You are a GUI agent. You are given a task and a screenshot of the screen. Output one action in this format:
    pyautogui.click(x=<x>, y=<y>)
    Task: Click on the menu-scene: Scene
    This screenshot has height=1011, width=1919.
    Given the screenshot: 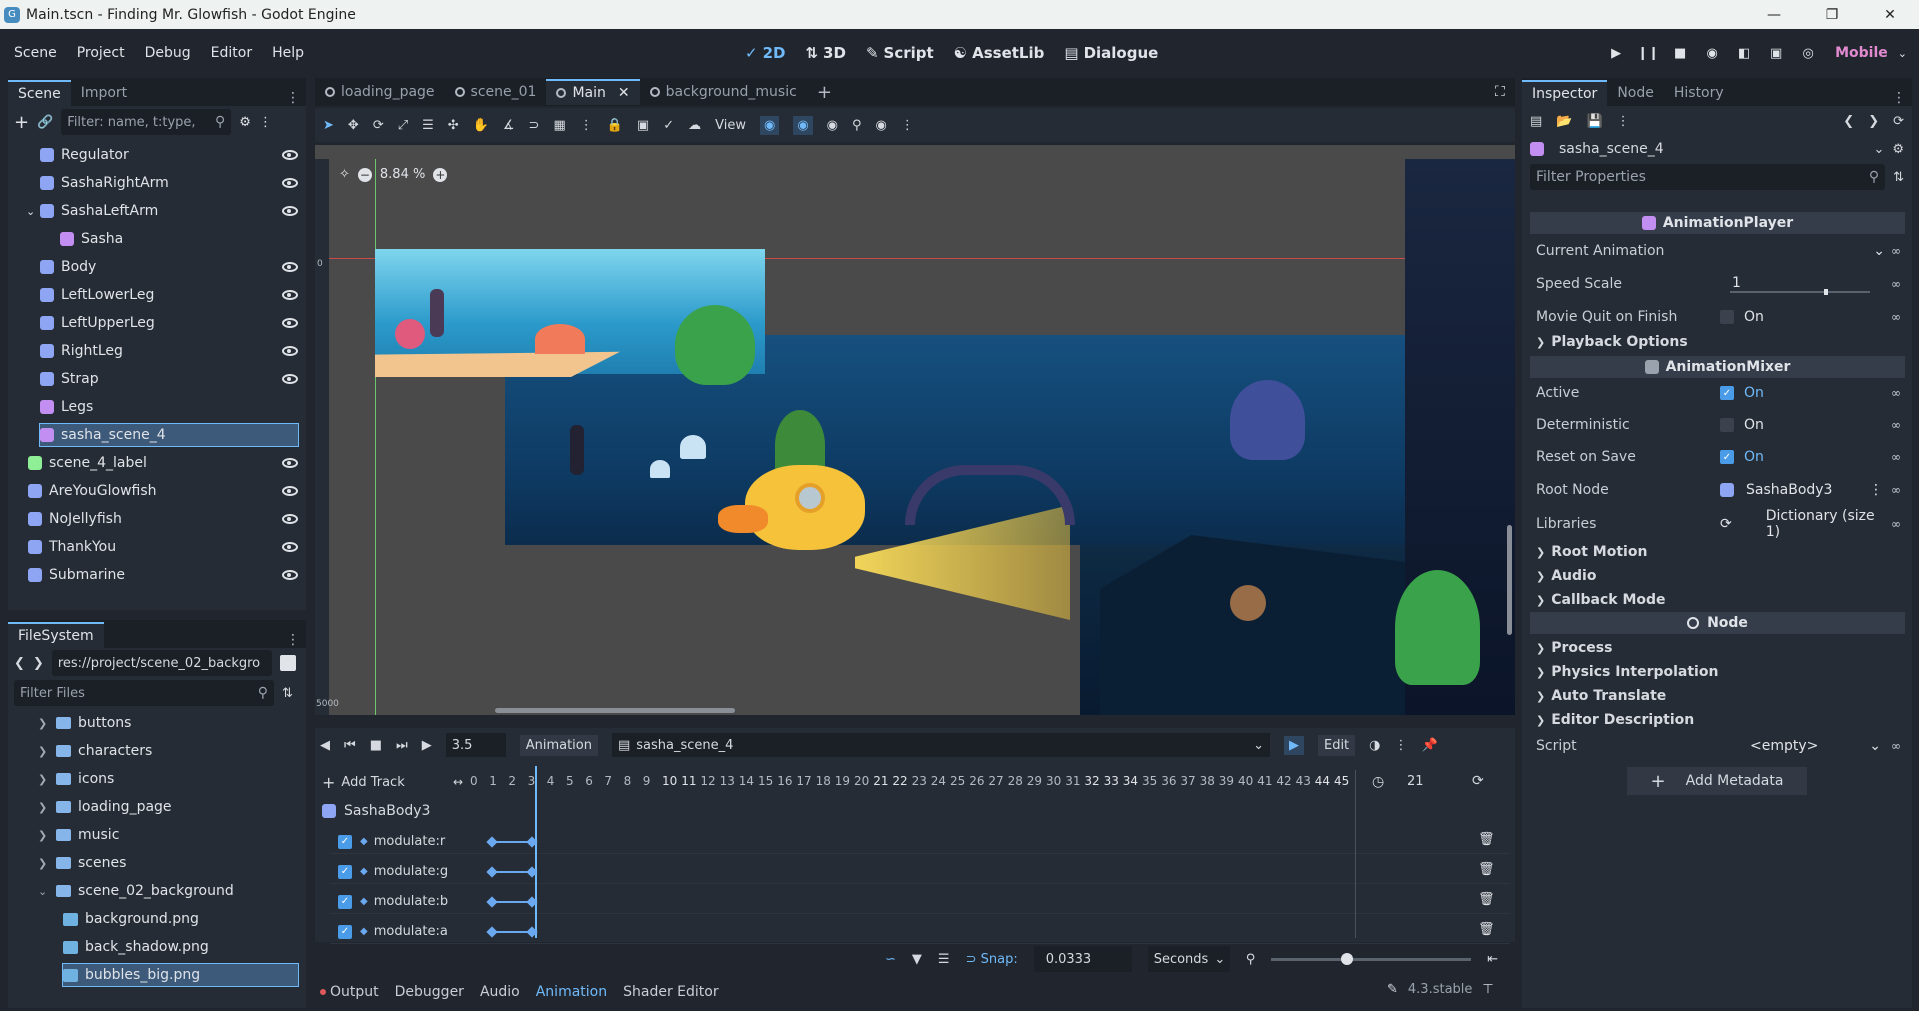 What is the action you would take?
    pyautogui.click(x=35, y=53)
    